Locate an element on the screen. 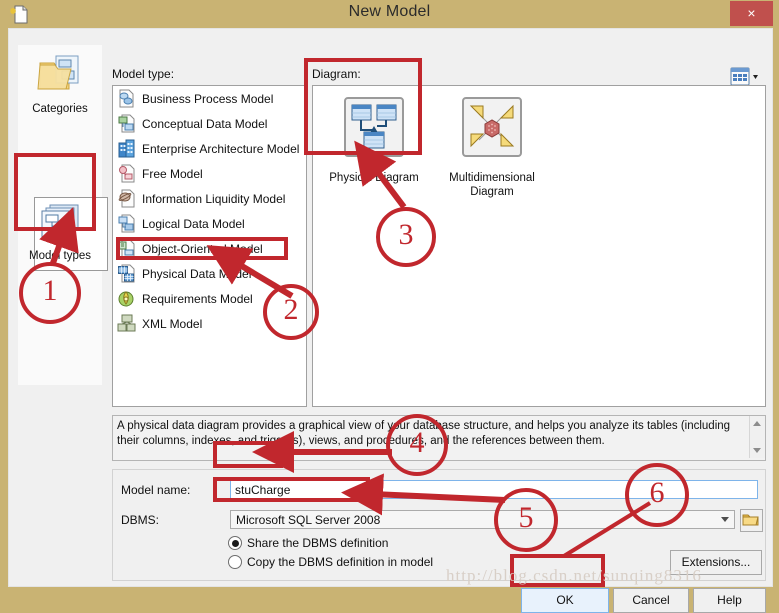  diagram-item-multidimensional: Multidimensional Diagram is located at coordinates (492, 146).